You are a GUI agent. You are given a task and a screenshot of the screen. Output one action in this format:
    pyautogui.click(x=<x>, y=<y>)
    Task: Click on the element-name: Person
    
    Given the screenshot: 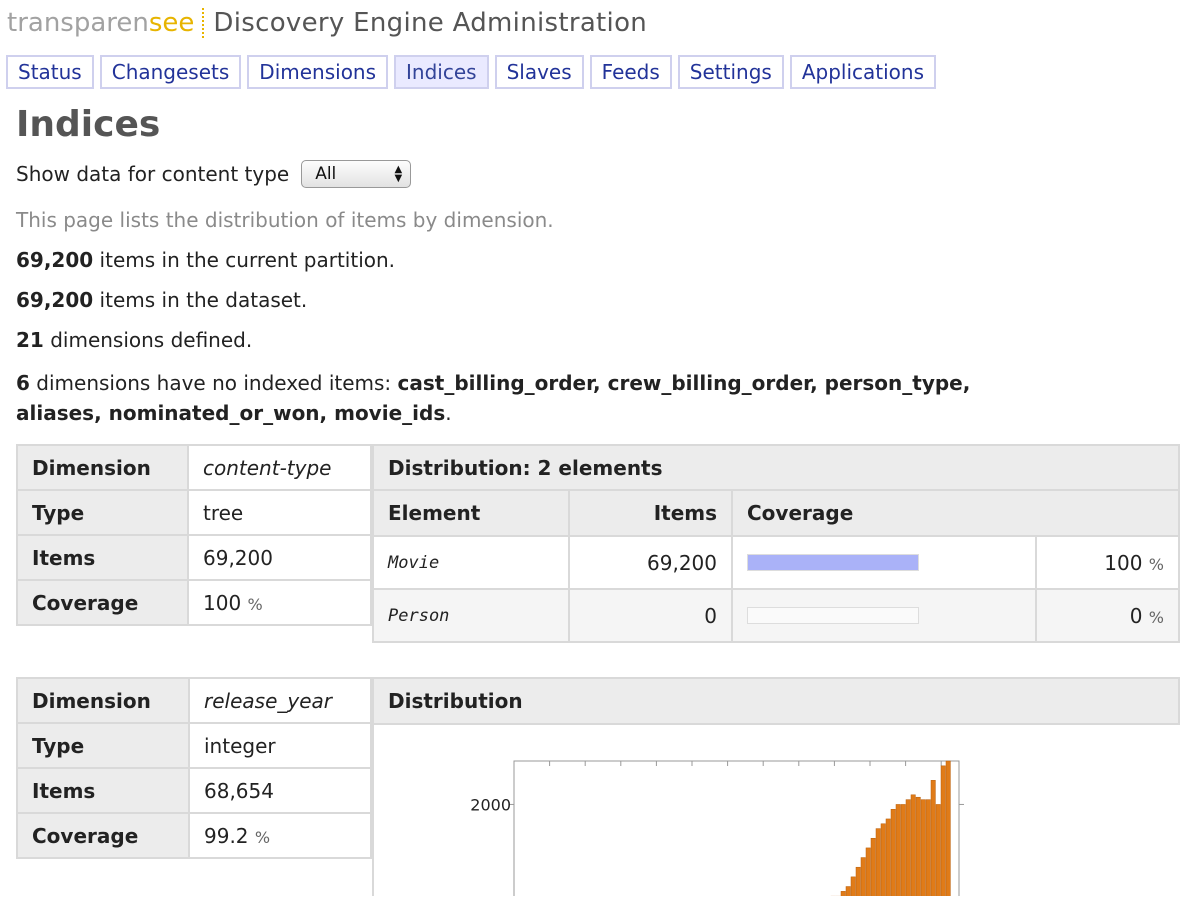 What is the action you would take?
    pyautogui.click(x=471, y=615)
    